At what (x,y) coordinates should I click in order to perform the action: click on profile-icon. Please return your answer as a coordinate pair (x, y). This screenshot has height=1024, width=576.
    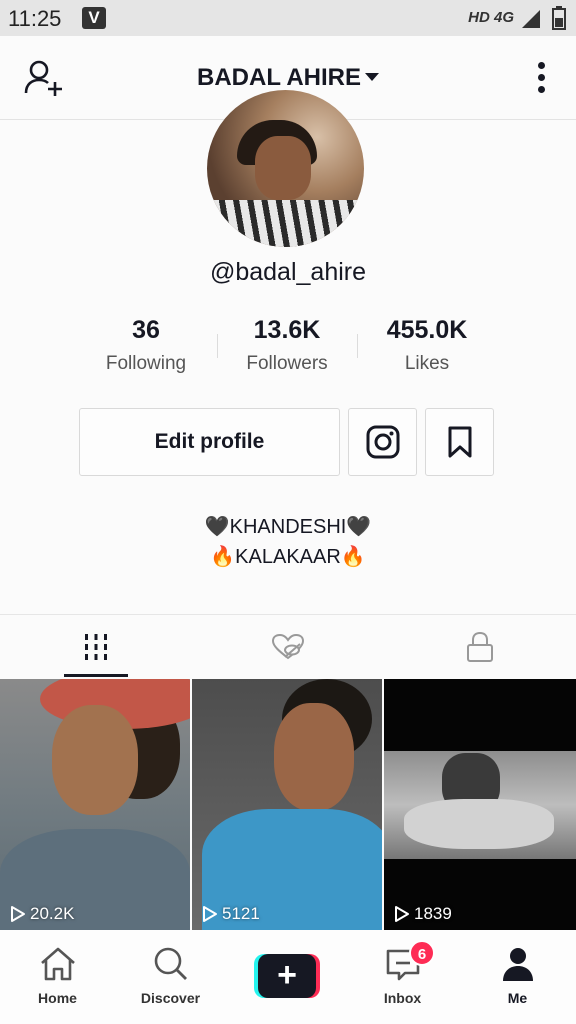
    Looking at the image, I should click on (517, 964).